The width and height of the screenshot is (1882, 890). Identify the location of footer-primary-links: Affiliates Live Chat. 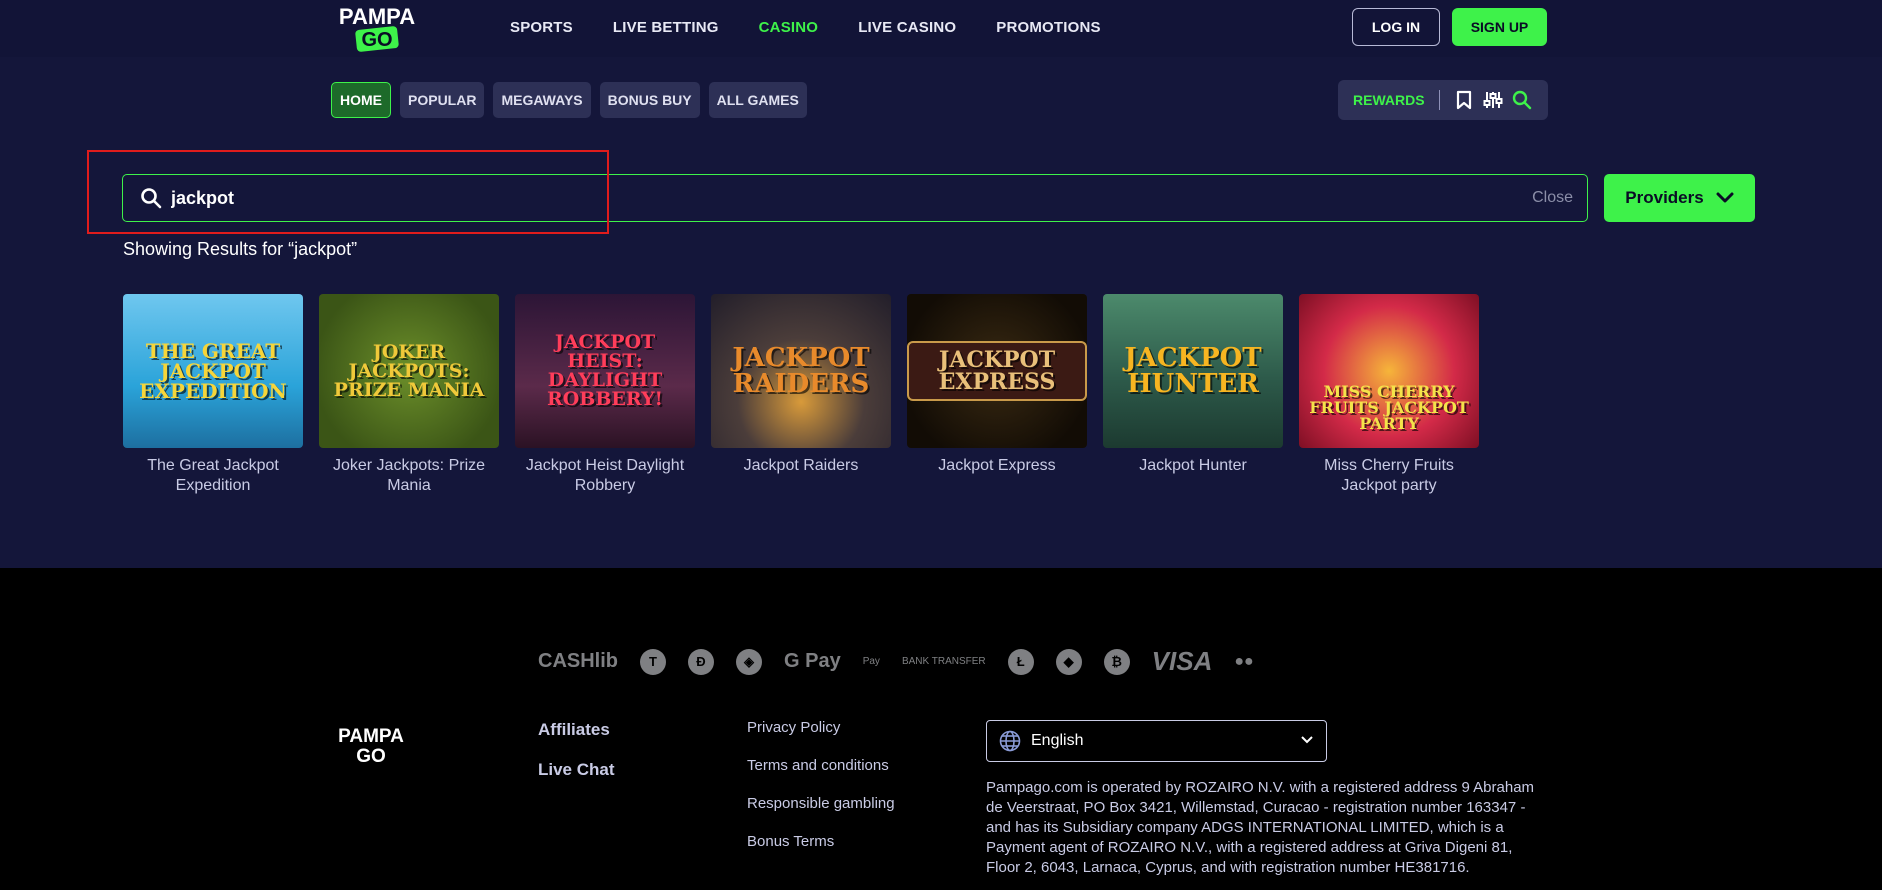
(576, 750).